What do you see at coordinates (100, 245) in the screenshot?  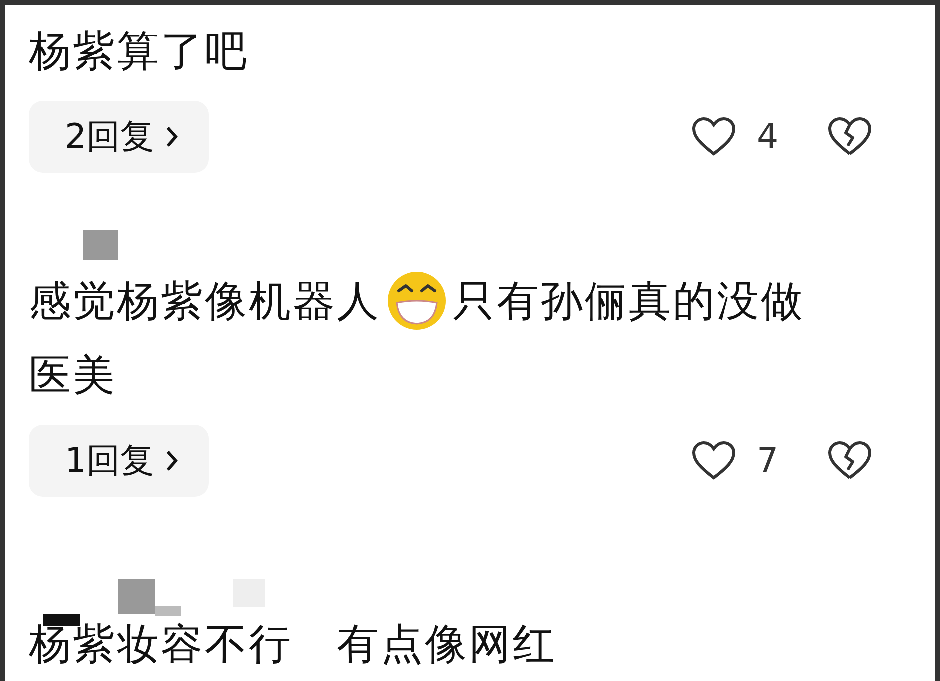 I see `redacted-username` at bounding box center [100, 245].